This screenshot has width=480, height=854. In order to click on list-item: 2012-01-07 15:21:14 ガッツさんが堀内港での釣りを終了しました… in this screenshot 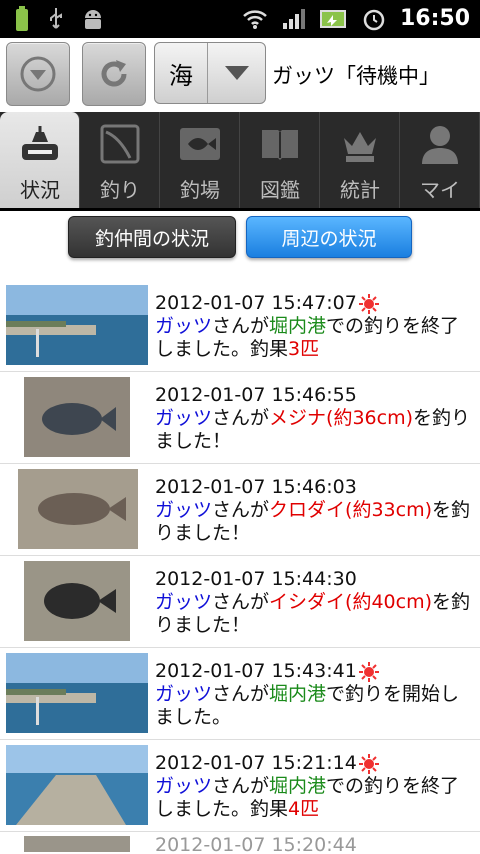, I will do `click(240, 786)`.